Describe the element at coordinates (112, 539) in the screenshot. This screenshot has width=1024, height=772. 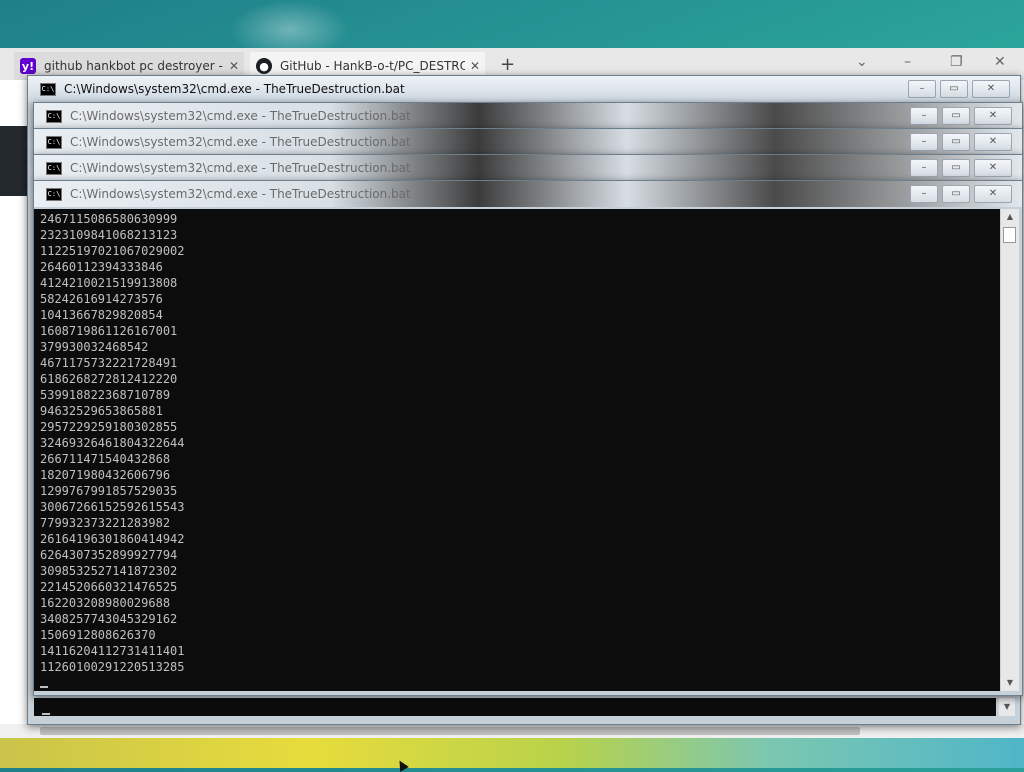
I see `console-line: 26164196301860414942` at that location.